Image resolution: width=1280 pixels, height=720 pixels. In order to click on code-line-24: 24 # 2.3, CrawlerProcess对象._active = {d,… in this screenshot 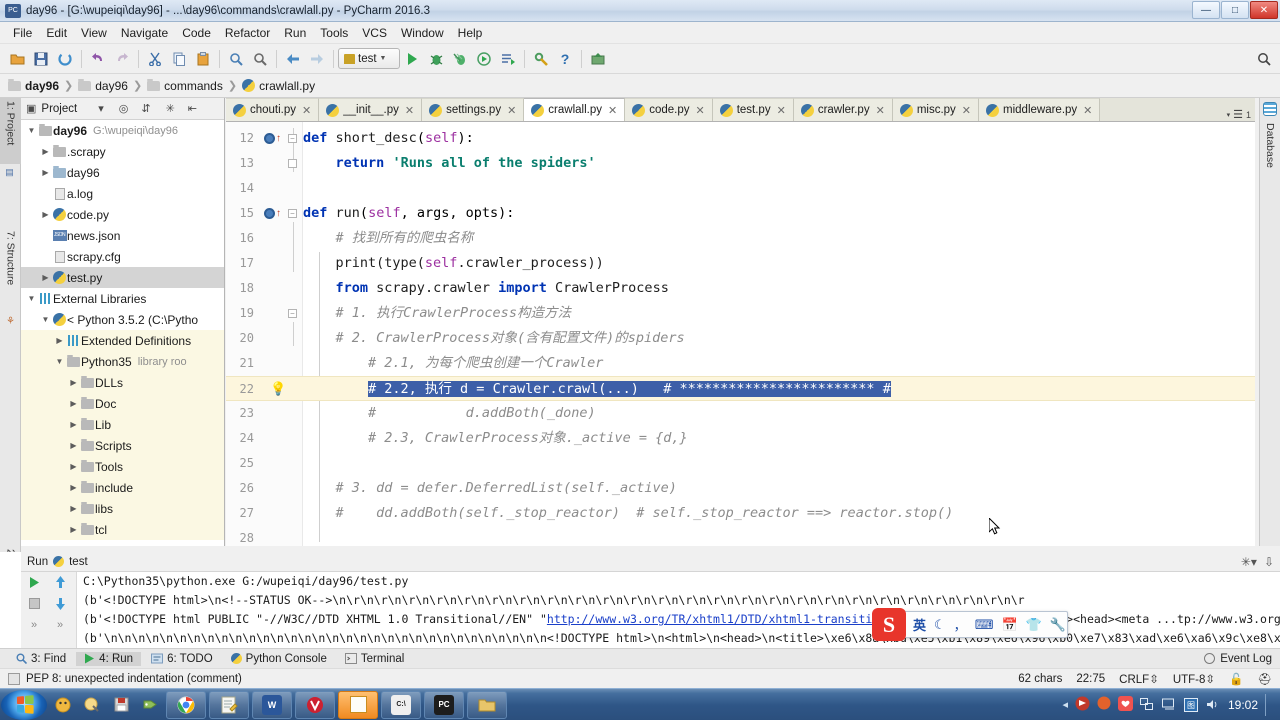, I will do `click(740, 438)`.